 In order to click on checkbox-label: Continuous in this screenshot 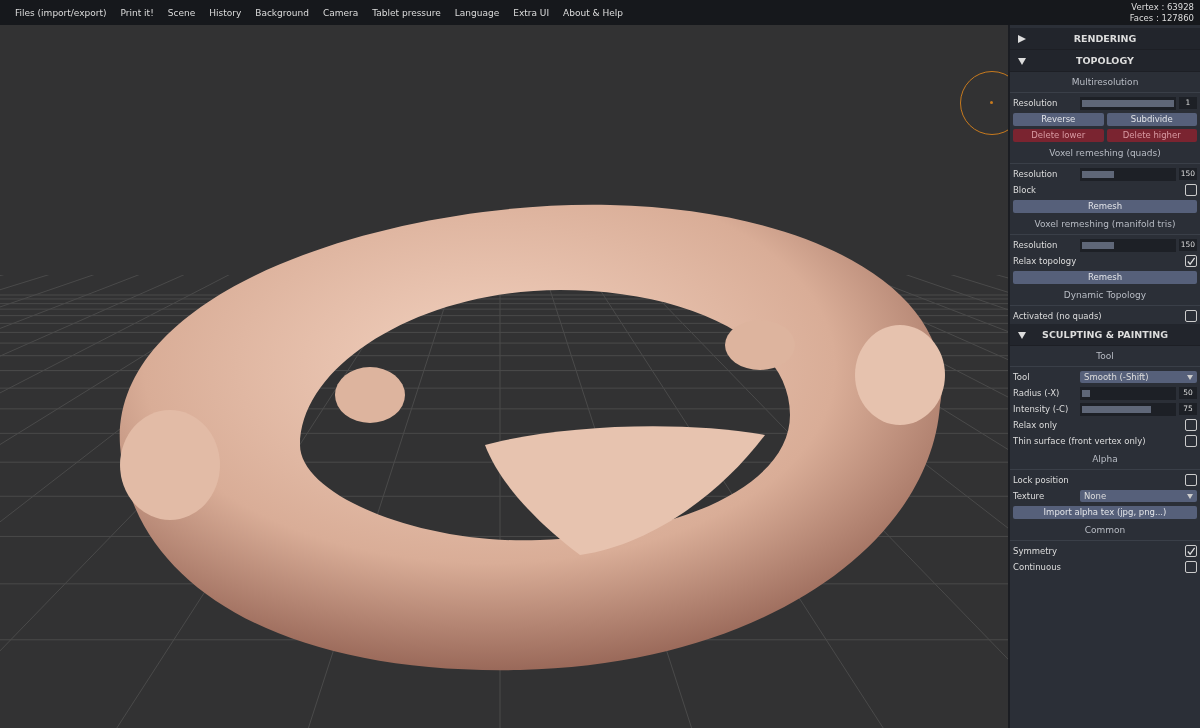, I will do `click(1037, 567)`.